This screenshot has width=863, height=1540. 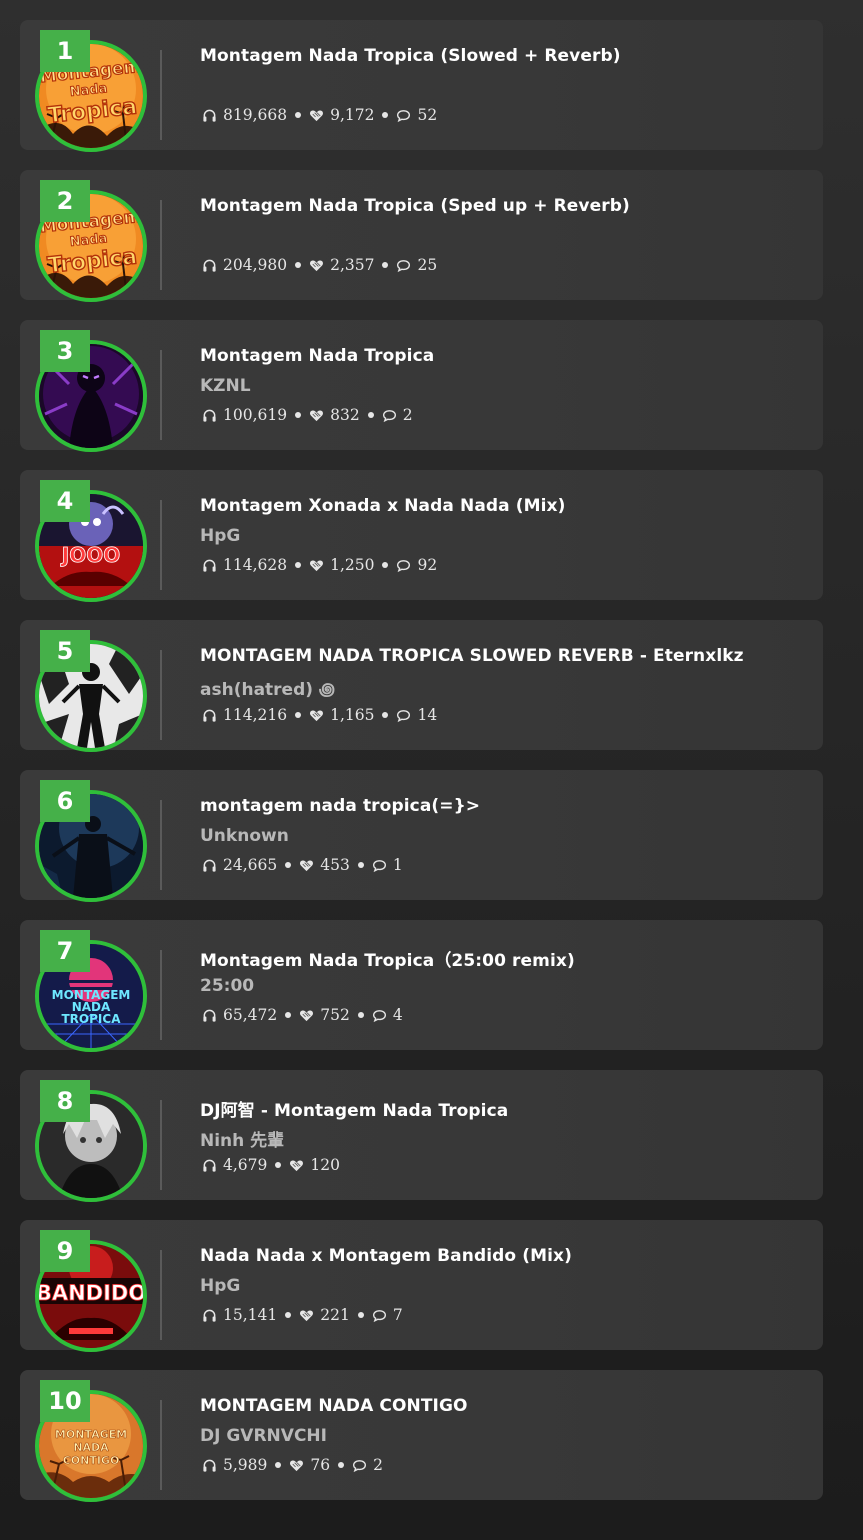 I want to click on comments-count: 25, so click(x=416, y=265).